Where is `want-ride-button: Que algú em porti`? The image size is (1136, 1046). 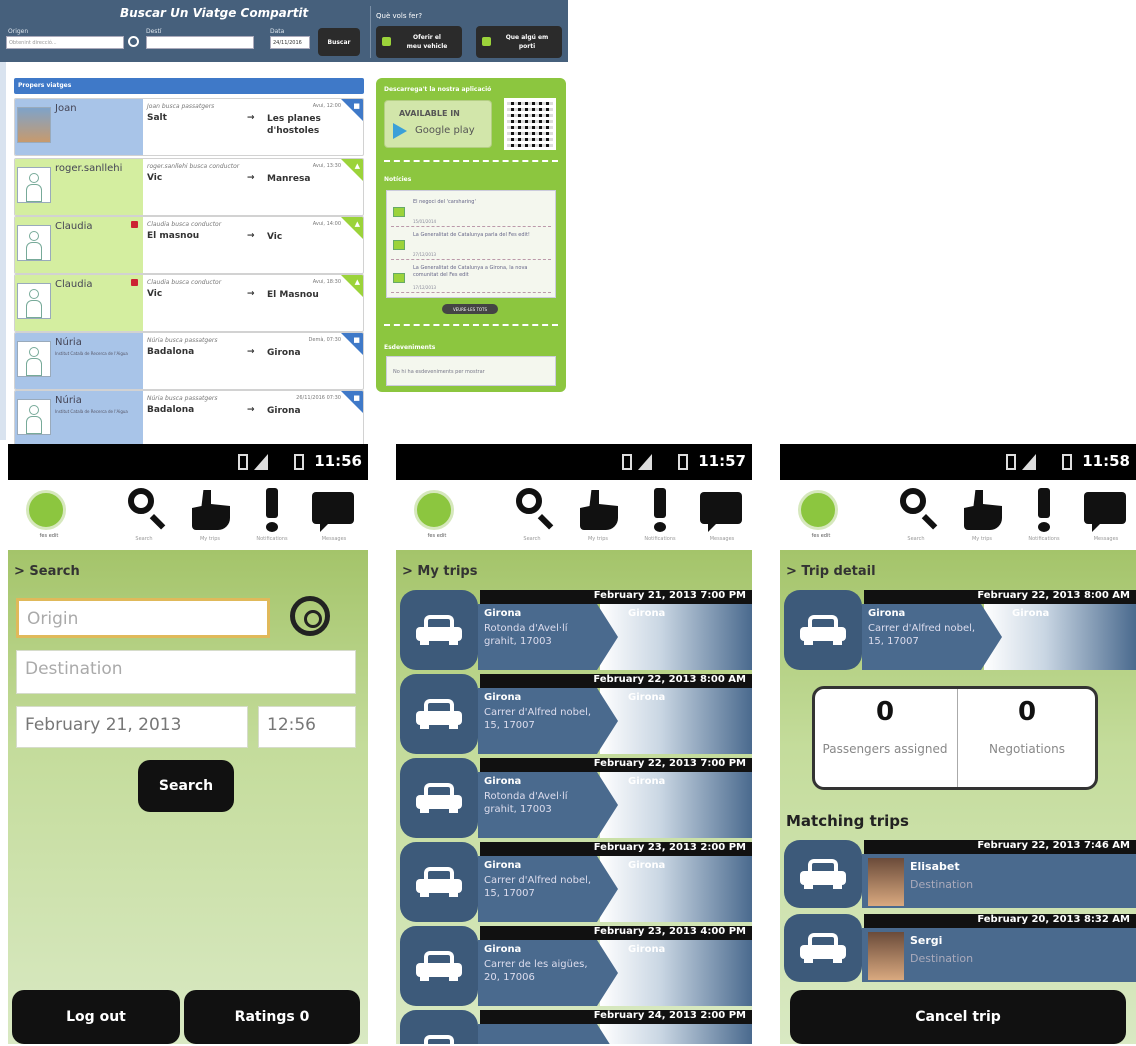
want-ride-button: Que algú em porti is located at coordinates (519, 42).